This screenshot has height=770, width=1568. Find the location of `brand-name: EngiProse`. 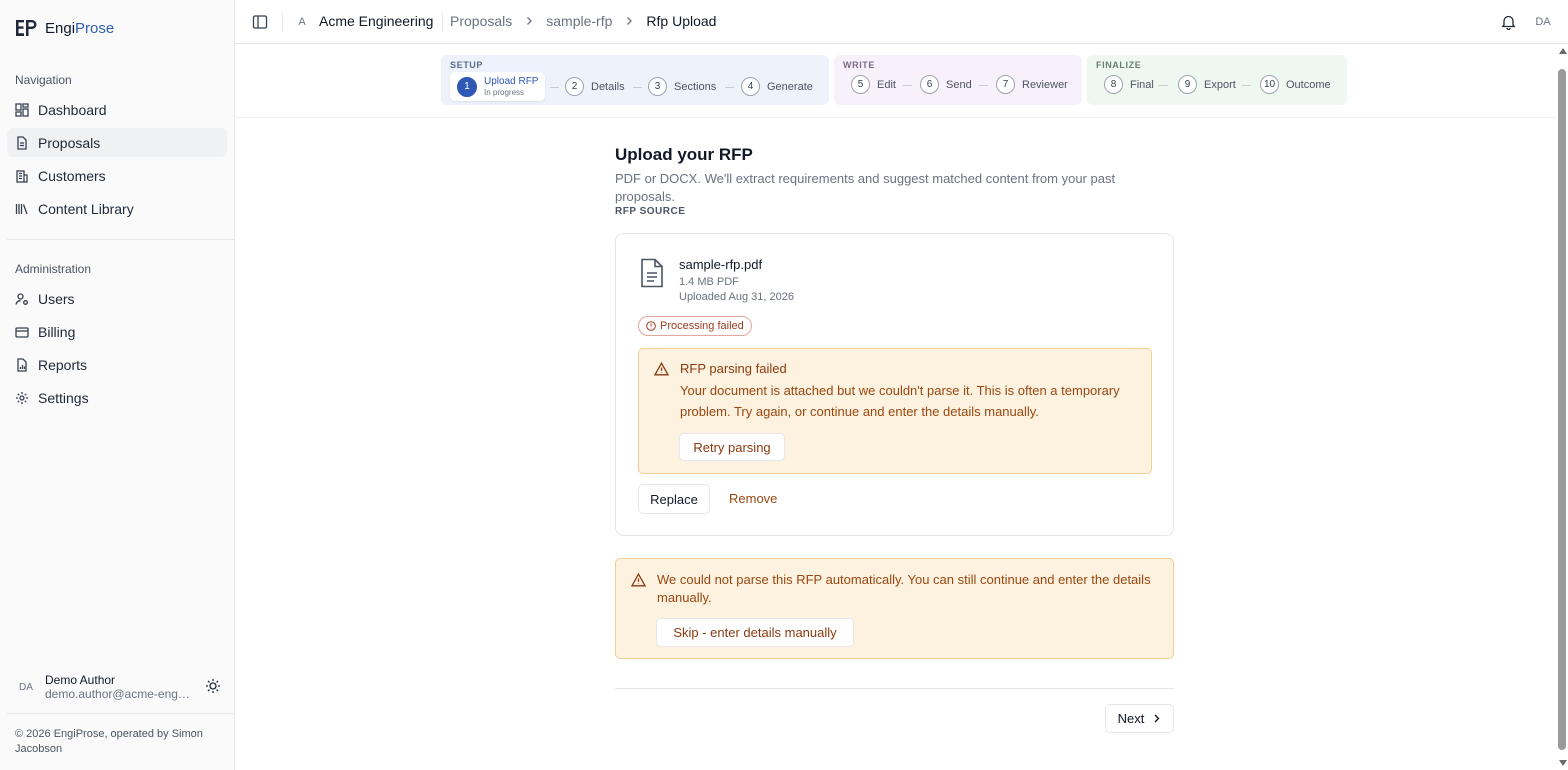

brand-name: EngiProse is located at coordinates (80, 28).